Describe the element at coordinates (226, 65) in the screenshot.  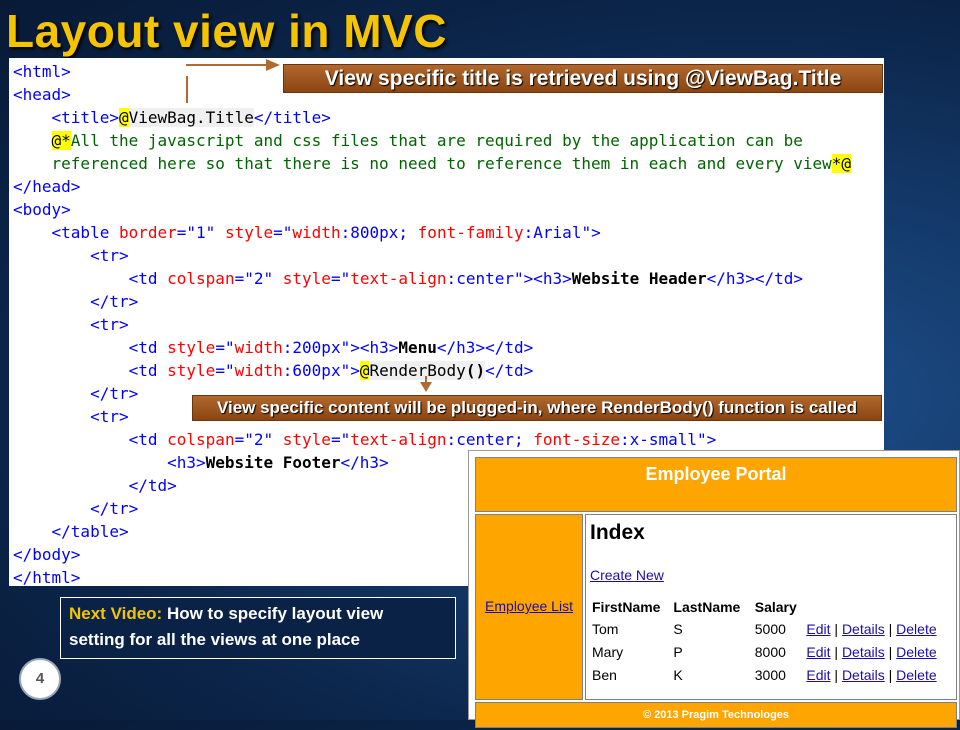
I see `title-arrow-horizontal` at that location.